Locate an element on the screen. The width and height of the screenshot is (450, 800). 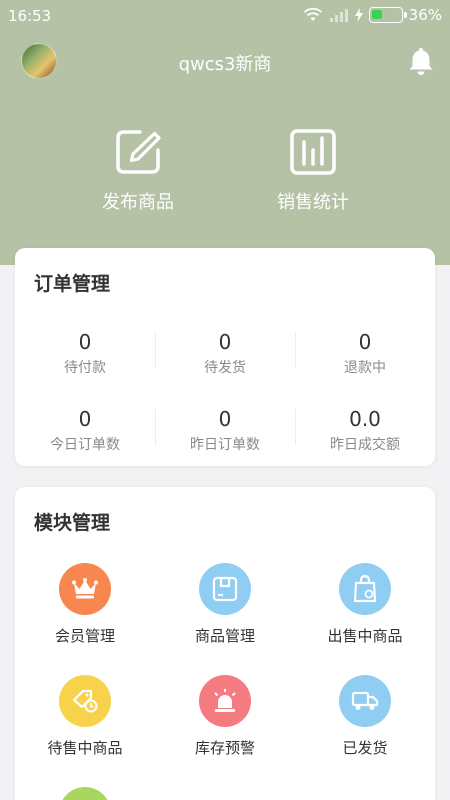
page-title: qwcs3新商 is located at coordinates (225, 64).